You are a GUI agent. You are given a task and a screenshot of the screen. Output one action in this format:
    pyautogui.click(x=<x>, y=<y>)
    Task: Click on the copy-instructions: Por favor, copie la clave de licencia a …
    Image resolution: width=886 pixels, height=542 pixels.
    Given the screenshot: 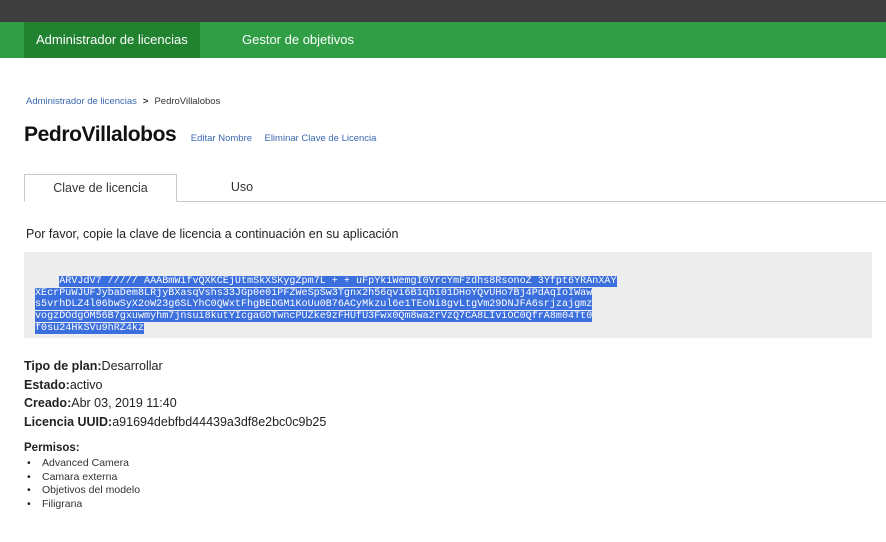 What is the action you would take?
    pyautogui.click(x=212, y=234)
    